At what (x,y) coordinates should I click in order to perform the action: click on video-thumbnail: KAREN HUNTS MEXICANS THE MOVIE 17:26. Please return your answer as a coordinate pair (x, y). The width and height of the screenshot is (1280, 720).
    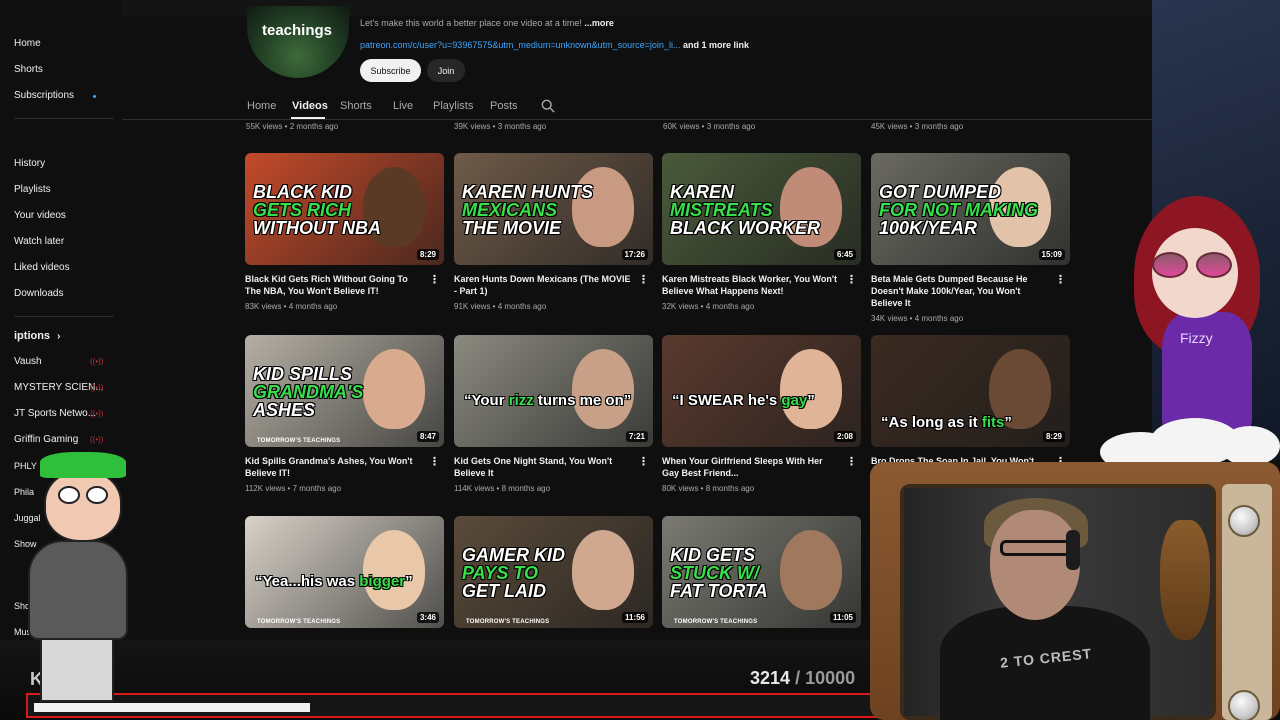
    Looking at the image, I should click on (553, 209).